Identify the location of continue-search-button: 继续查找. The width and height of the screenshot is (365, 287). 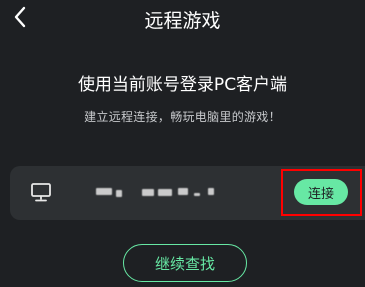
(185, 263).